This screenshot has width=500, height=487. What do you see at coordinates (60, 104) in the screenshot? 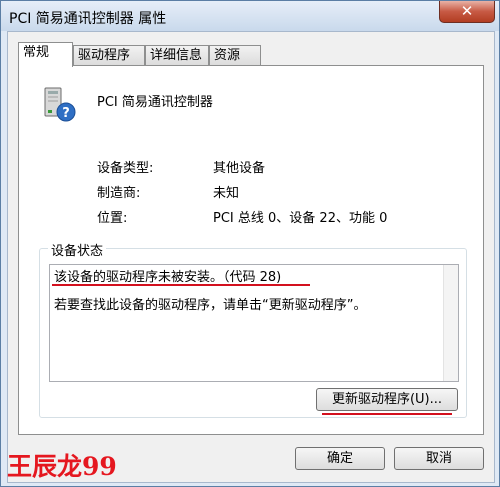
I see `device-question-icon: ?` at bounding box center [60, 104].